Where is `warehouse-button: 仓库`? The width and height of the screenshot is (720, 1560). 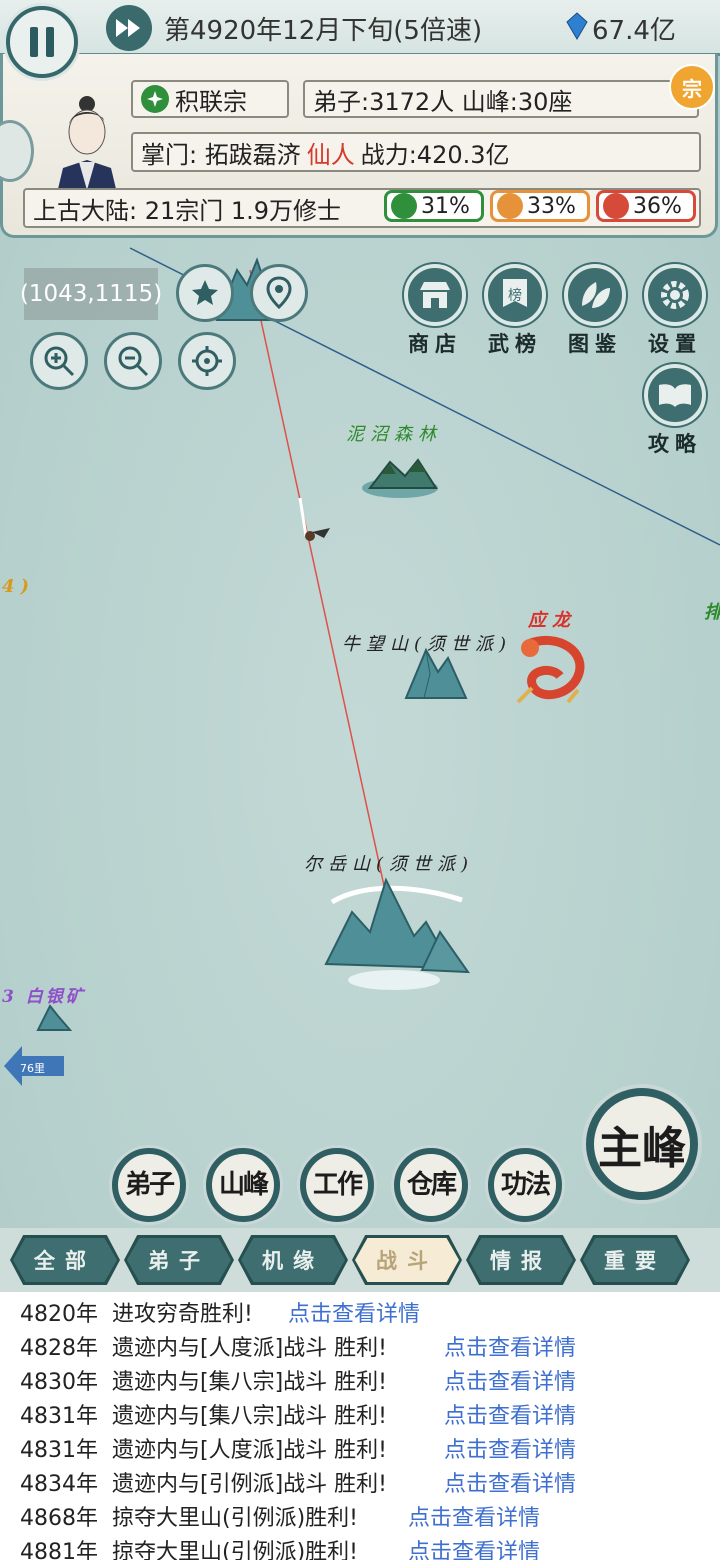 warehouse-button: 仓库 is located at coordinates (431, 1185).